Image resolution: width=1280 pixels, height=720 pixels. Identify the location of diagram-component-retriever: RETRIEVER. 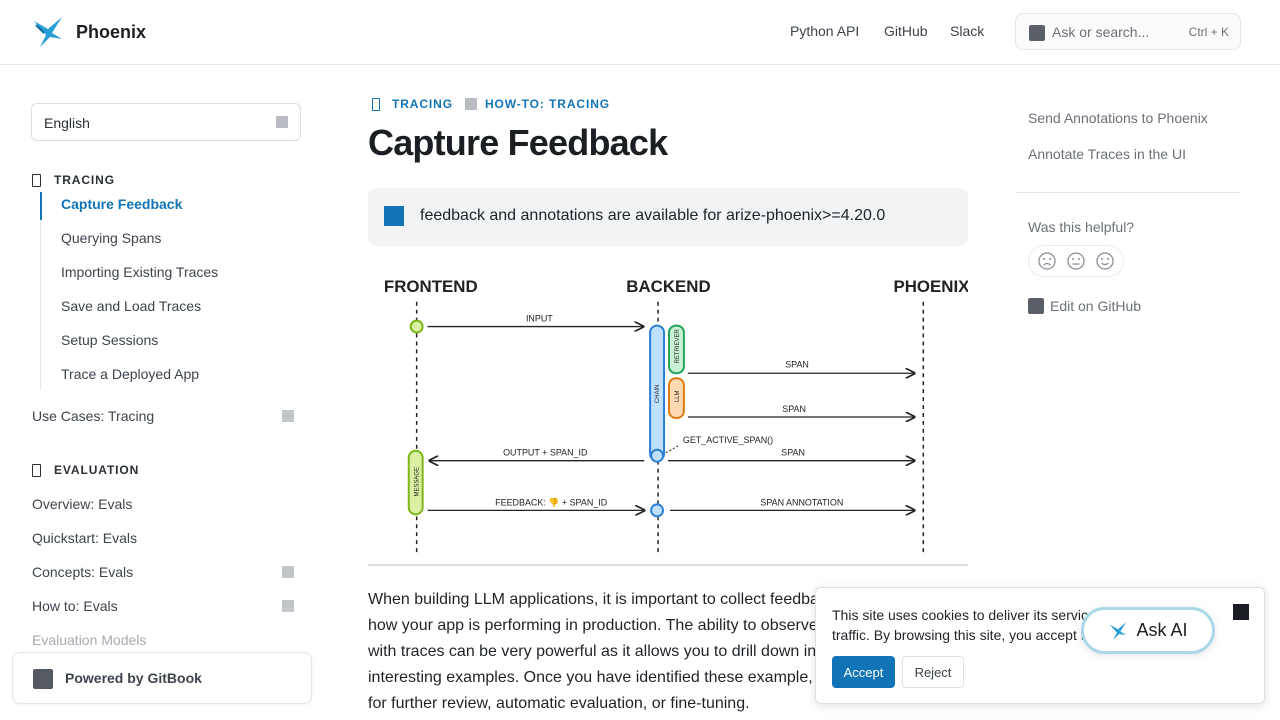
(678, 346).